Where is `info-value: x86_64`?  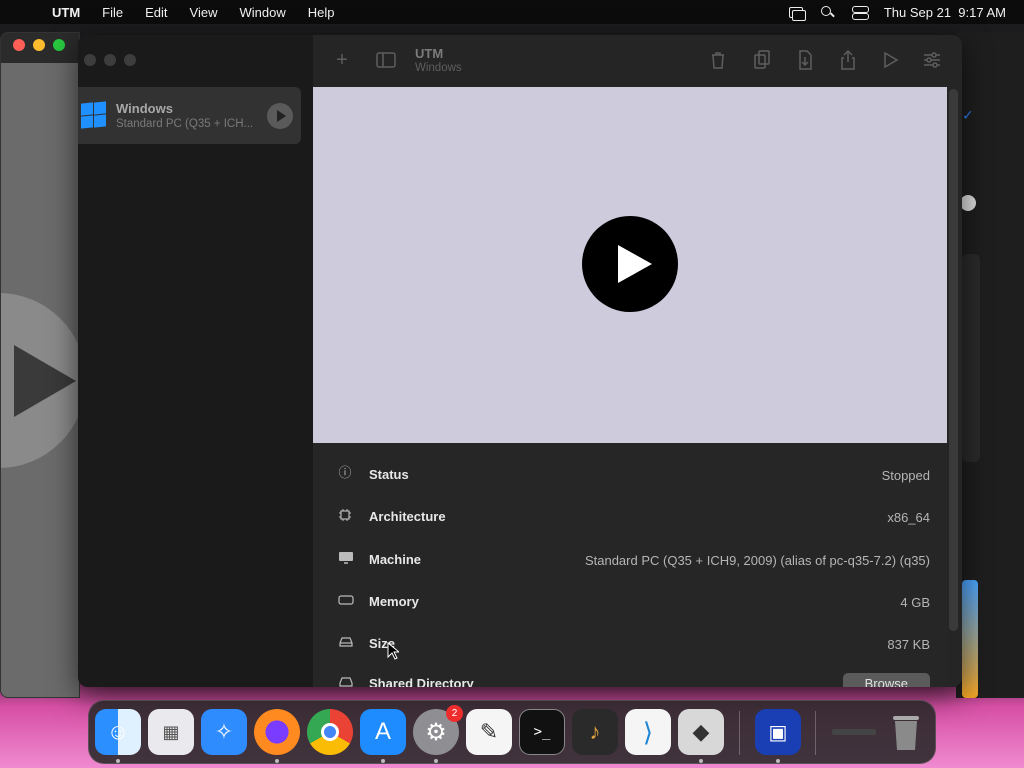
info-value: x86_64 is located at coordinates (908, 517).